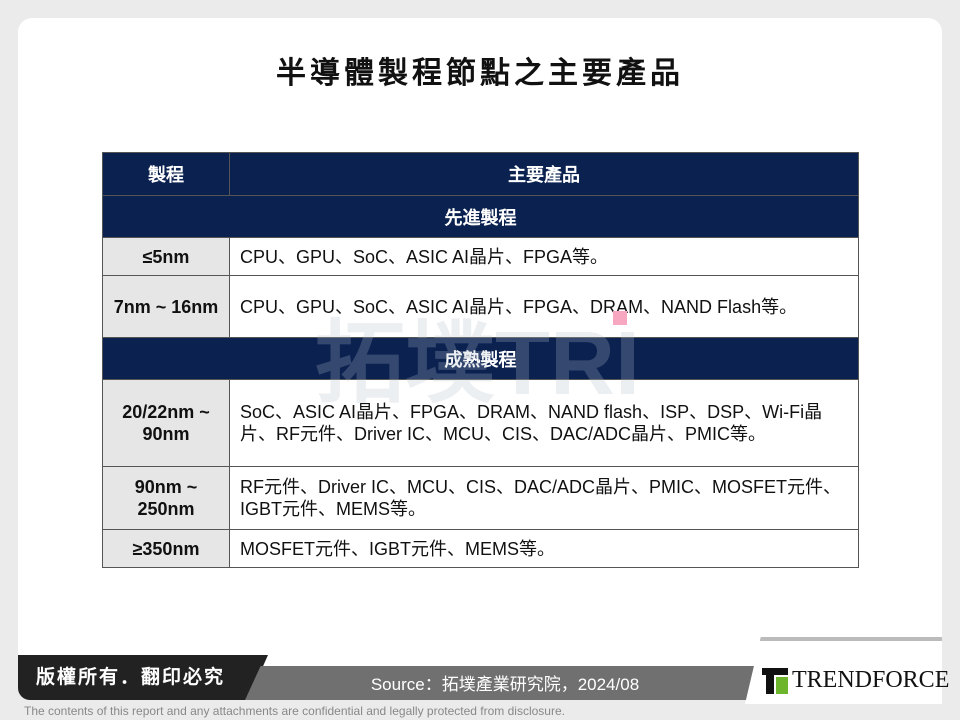  I want to click on table-row: ≥350nm MOSFET元件、IGBT元件、MEMS等。, so click(480, 548).